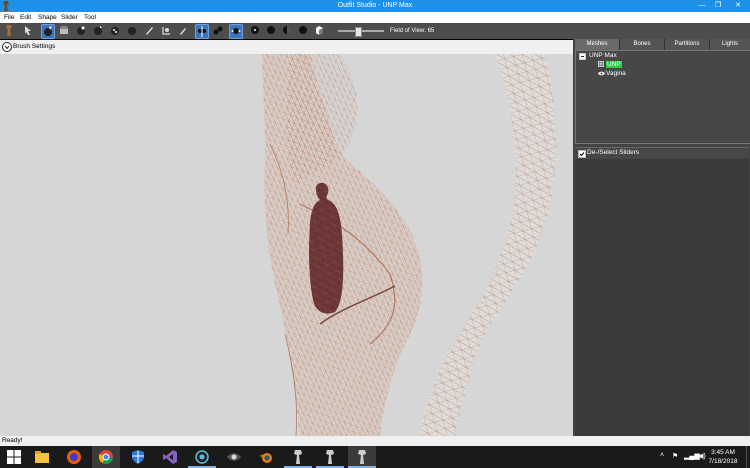 The height and width of the screenshot is (468, 750). What do you see at coordinates (286, 47) in the screenshot?
I see `brush-settings-bar` at bounding box center [286, 47].